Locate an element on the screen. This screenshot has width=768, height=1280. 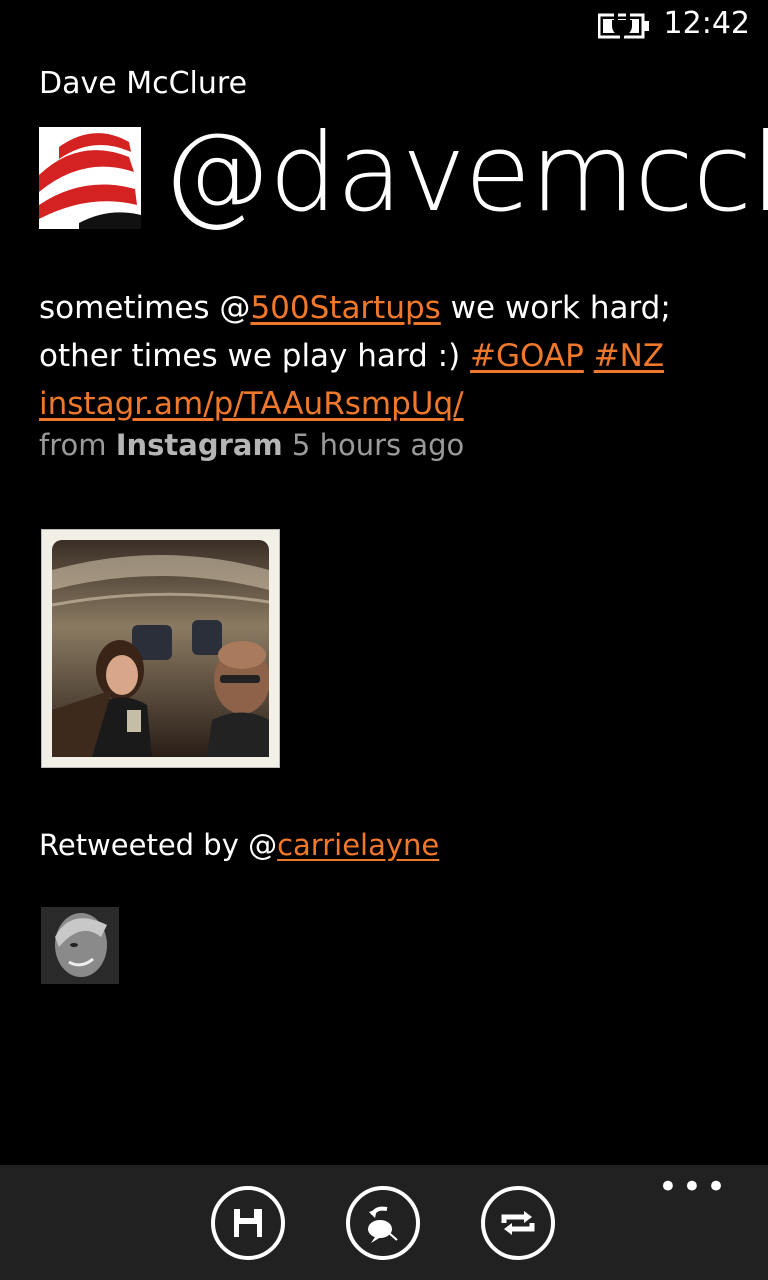
mention-link: 500Startups is located at coordinates (345, 308).